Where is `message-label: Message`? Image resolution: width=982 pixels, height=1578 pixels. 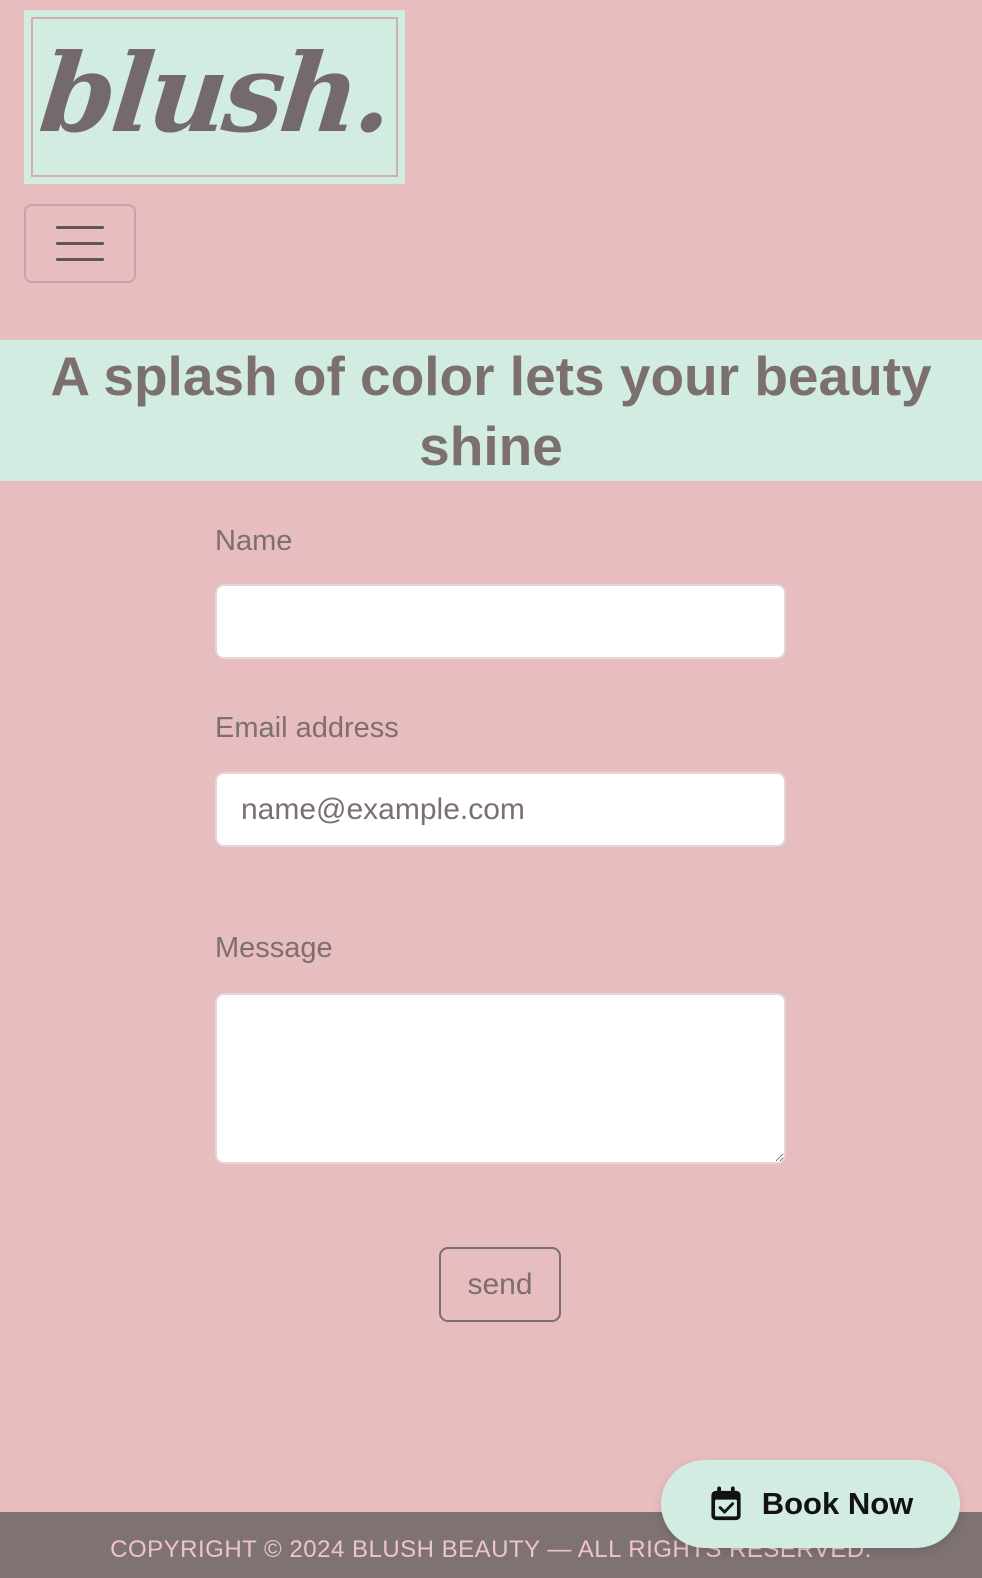 message-label: Message is located at coordinates (274, 948).